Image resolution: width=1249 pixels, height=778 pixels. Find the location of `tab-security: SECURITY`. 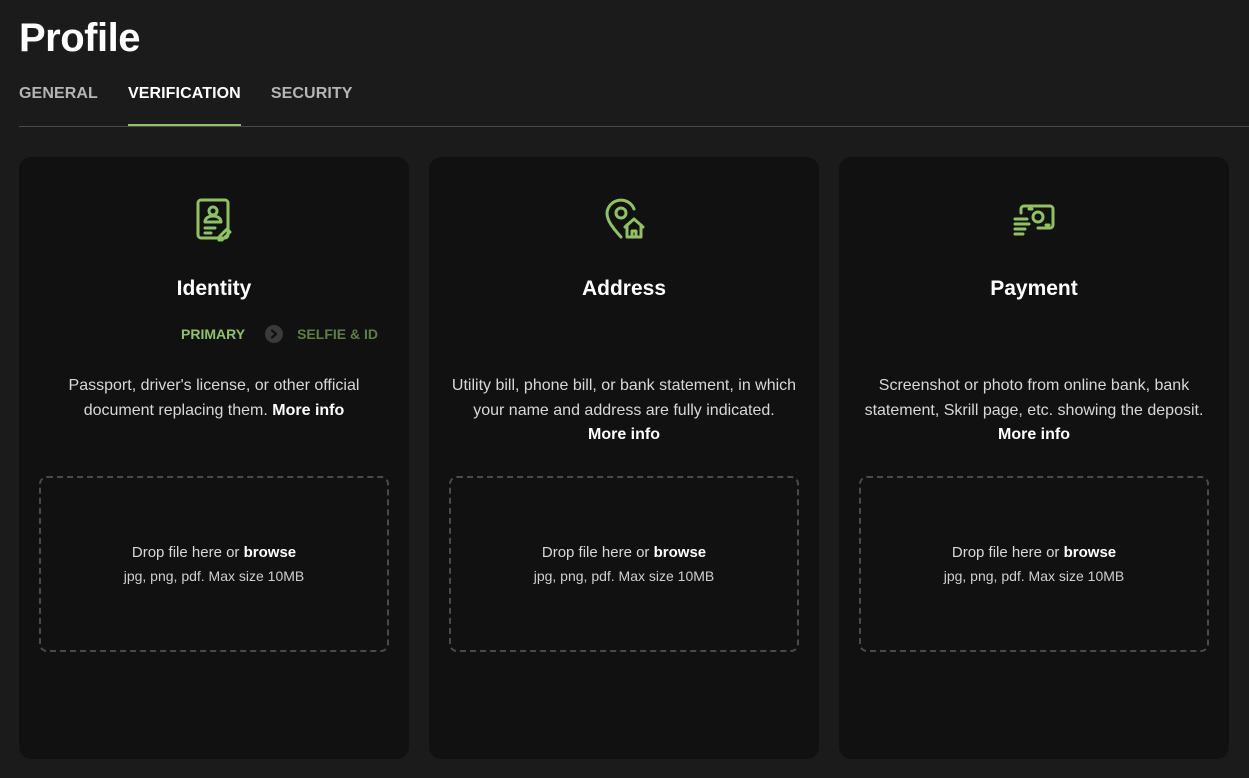

tab-security: SECURITY is located at coordinates (312, 104).